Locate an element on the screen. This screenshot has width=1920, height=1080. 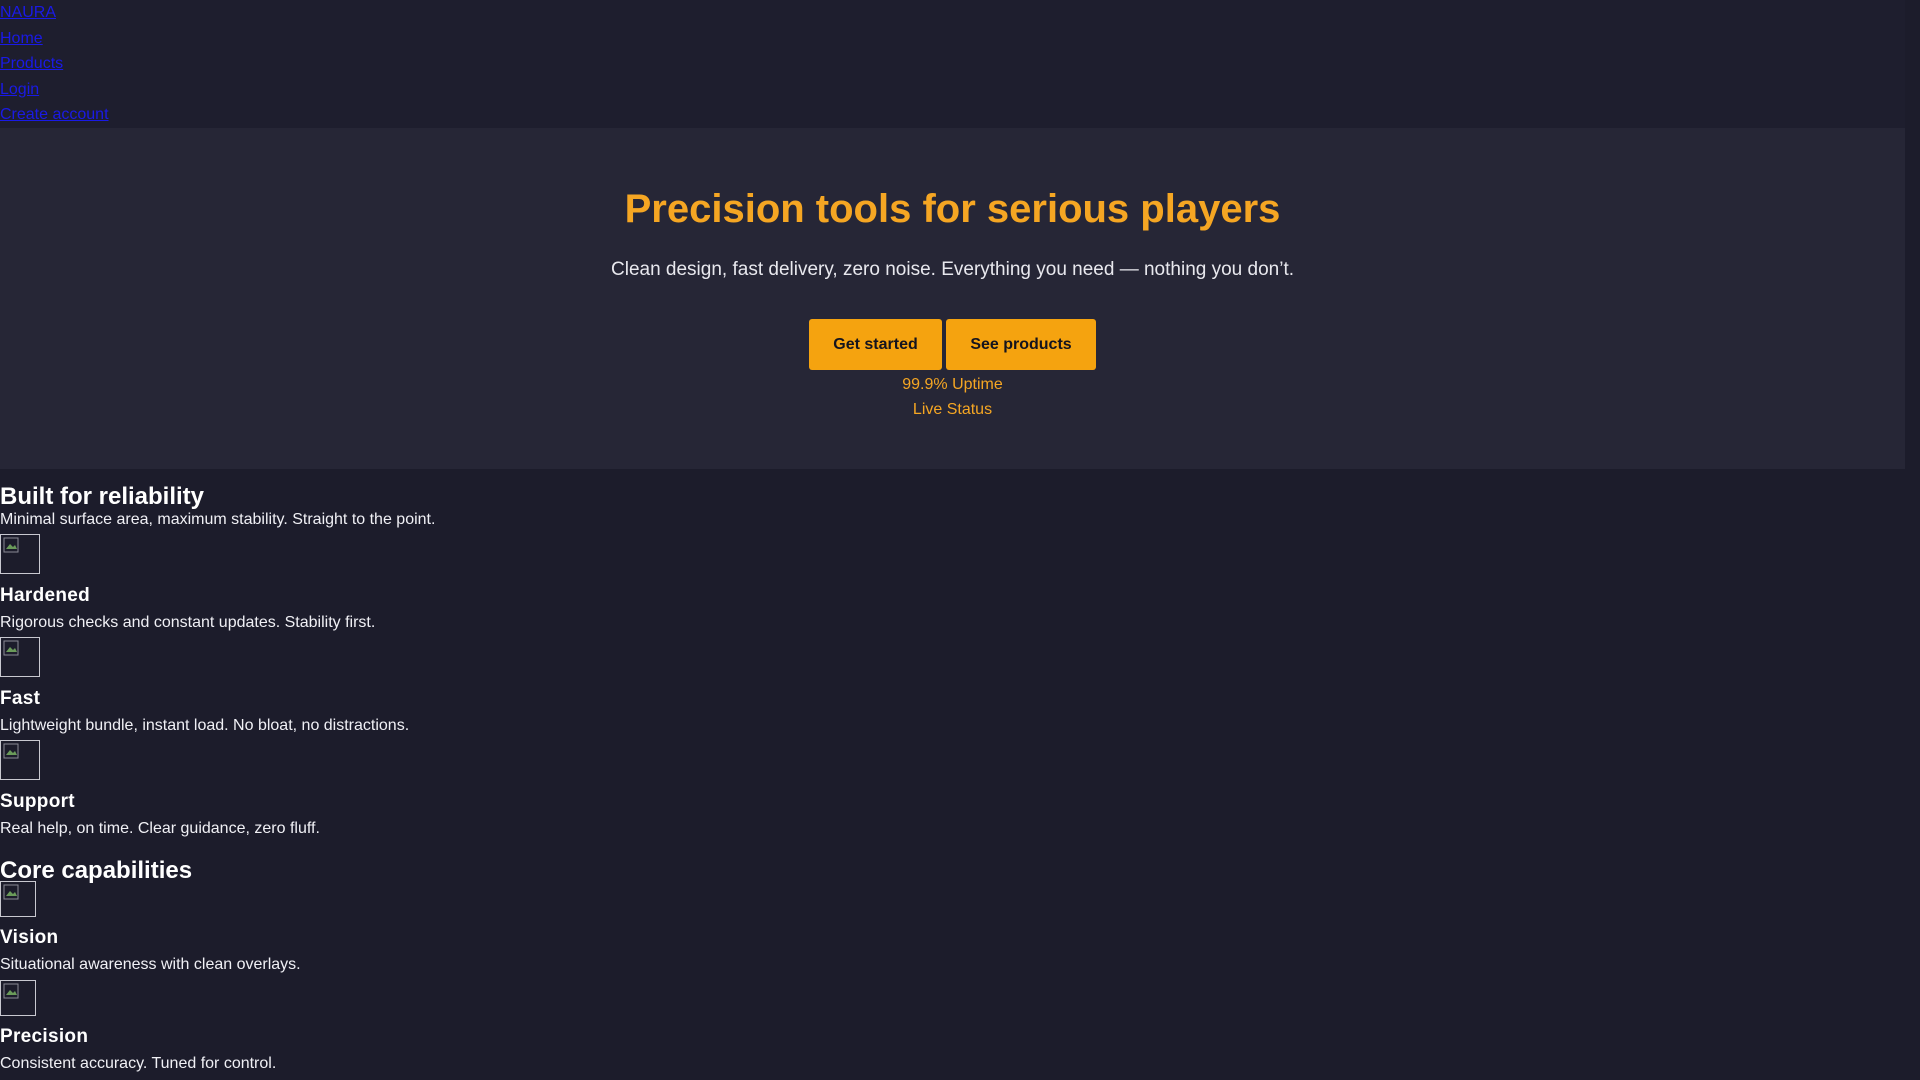
see-products-button: See products is located at coordinates (1021, 344).